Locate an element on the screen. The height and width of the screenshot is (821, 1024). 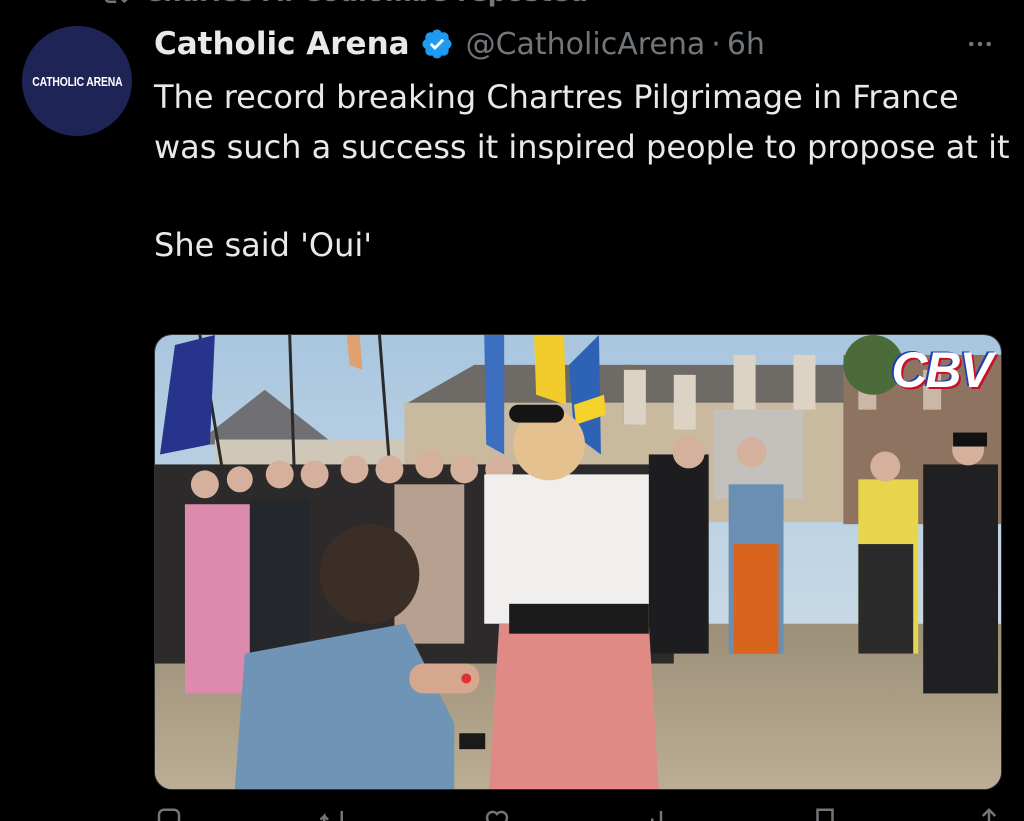
repost-label: Charles A. Coulombe reposted is located at coordinates (366, 4).